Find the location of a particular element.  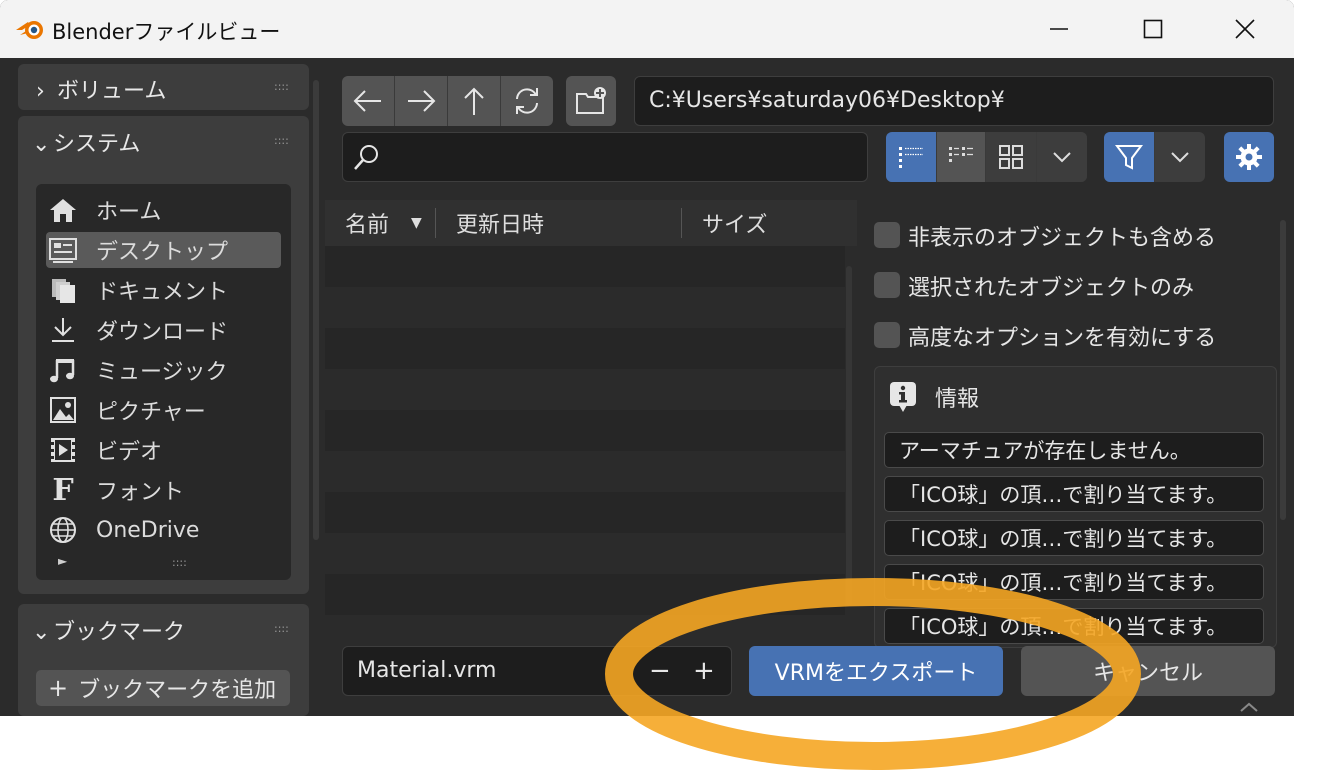

options-scrollbar is located at coordinates (1283, 370).